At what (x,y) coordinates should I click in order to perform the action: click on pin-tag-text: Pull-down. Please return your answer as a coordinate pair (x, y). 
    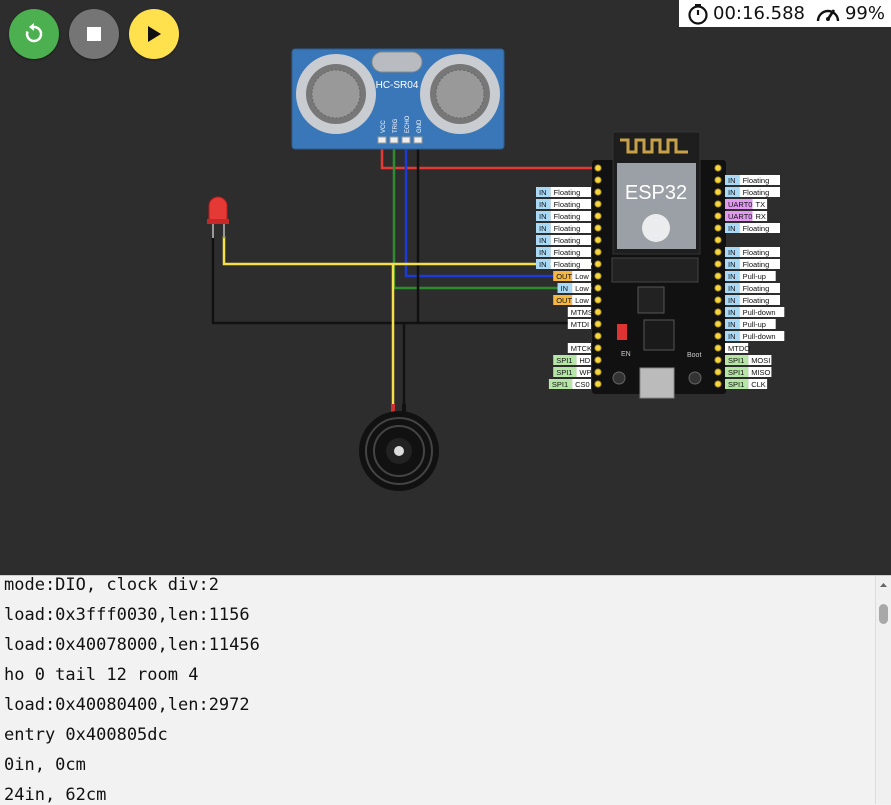
    Looking at the image, I should click on (759, 336).